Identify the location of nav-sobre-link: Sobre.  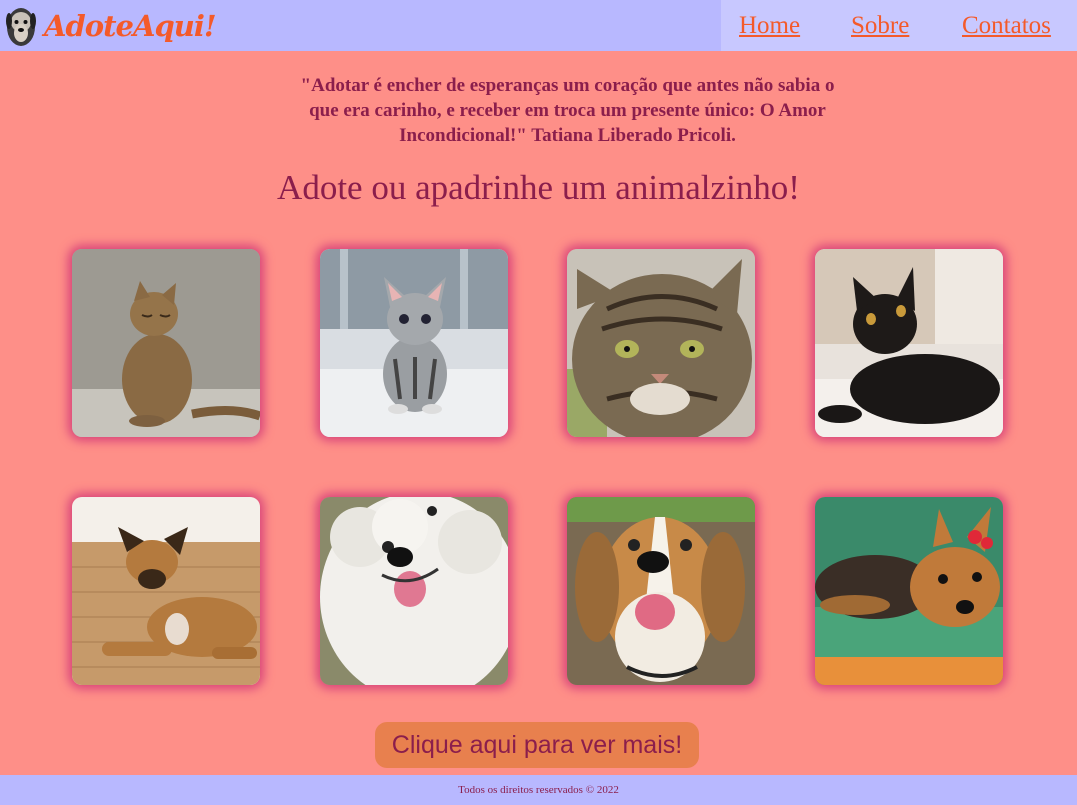
(880, 26).